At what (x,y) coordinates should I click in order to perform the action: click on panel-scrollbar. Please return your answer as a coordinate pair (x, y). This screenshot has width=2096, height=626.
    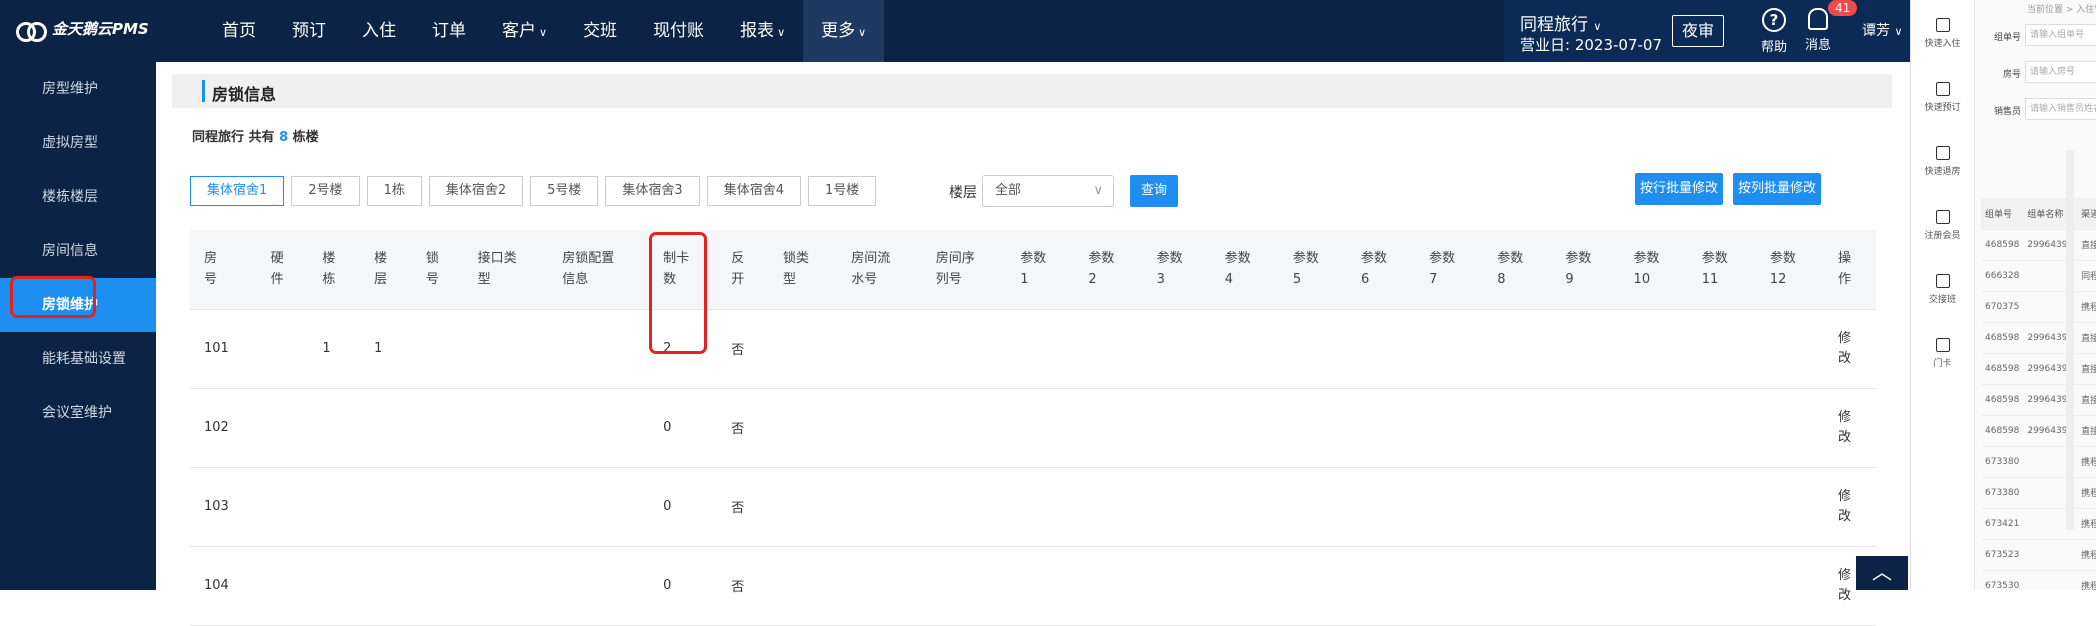
    Looking at the image, I should click on (2070, 340).